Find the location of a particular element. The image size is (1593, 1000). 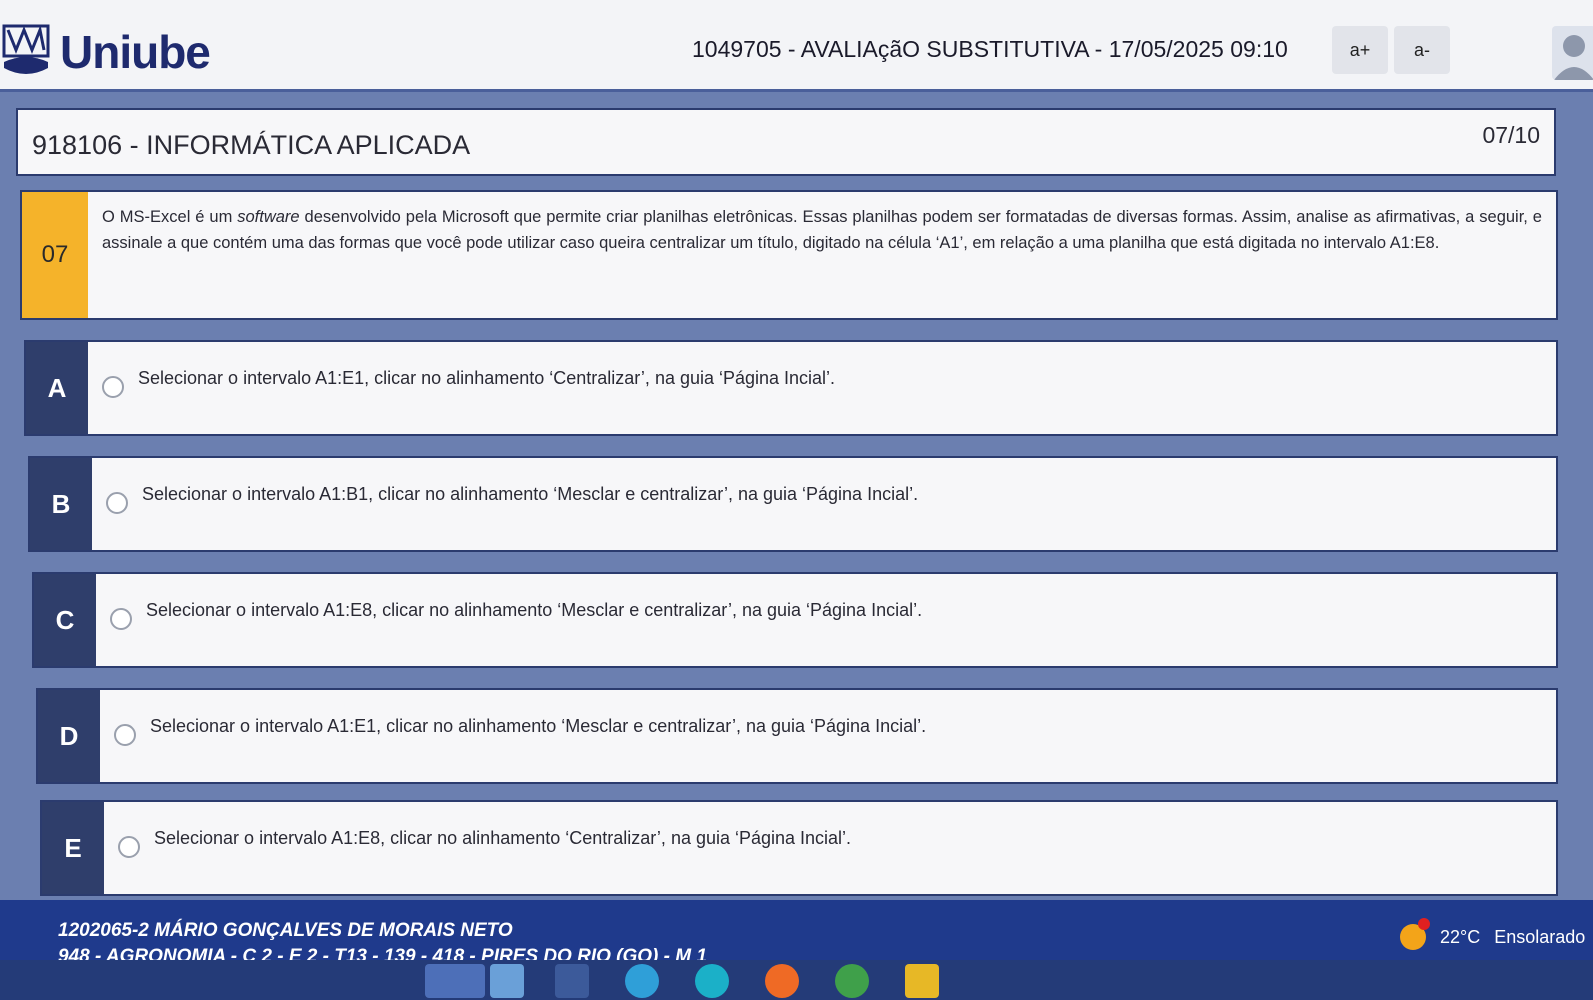

course-bar: 918106 - INFORMÁTICA APLICADA 07/10 is located at coordinates (786, 142).